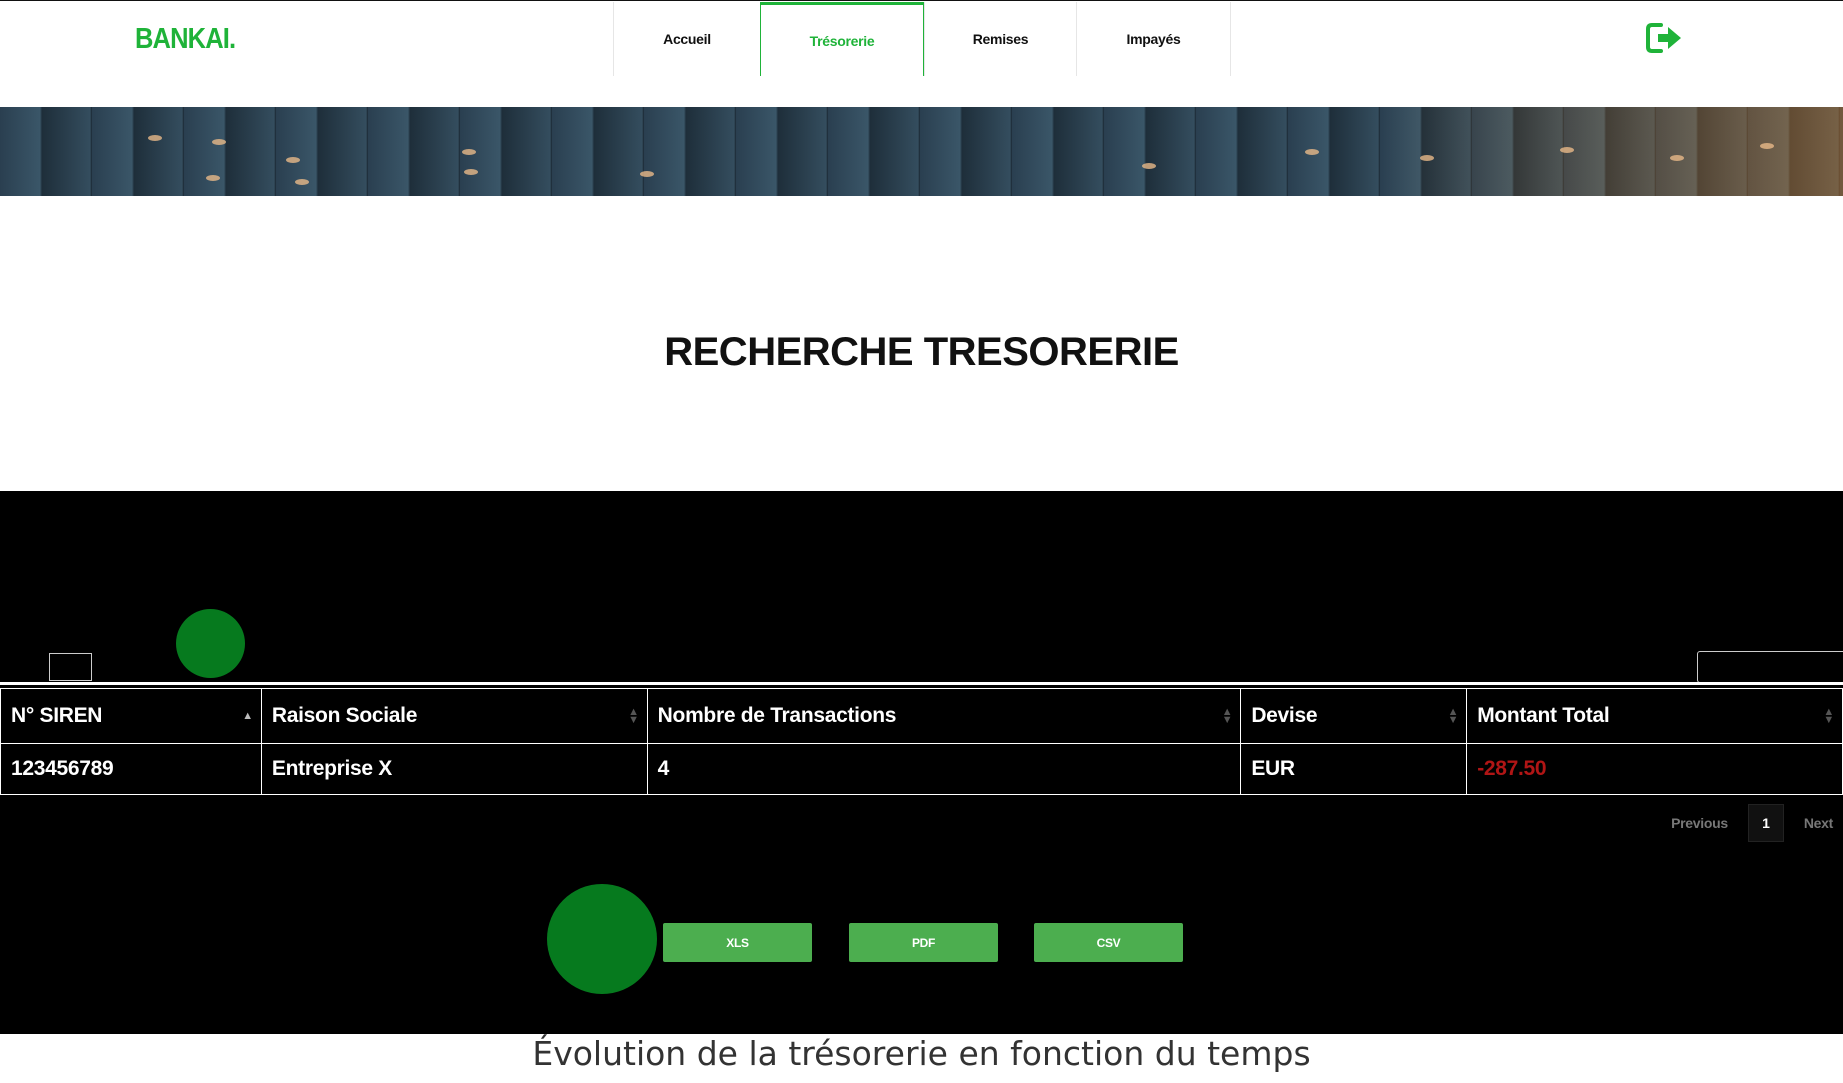 This screenshot has height=1083, width=1843. Describe the element at coordinates (686, 39) in the screenshot. I see `nav-accueil: Accueil` at that location.